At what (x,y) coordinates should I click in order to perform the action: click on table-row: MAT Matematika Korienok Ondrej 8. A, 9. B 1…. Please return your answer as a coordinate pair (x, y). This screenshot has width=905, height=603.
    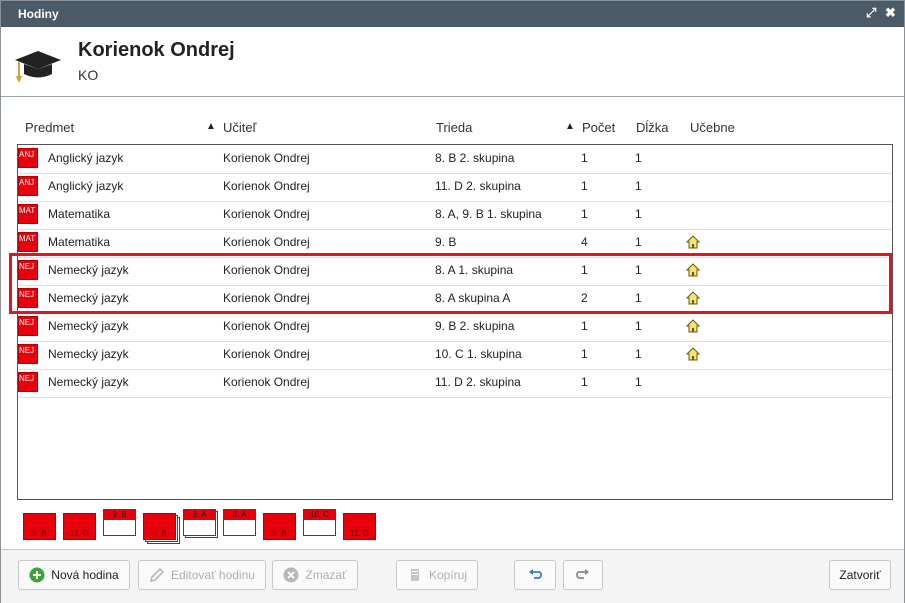
    Looking at the image, I should click on (455, 215).